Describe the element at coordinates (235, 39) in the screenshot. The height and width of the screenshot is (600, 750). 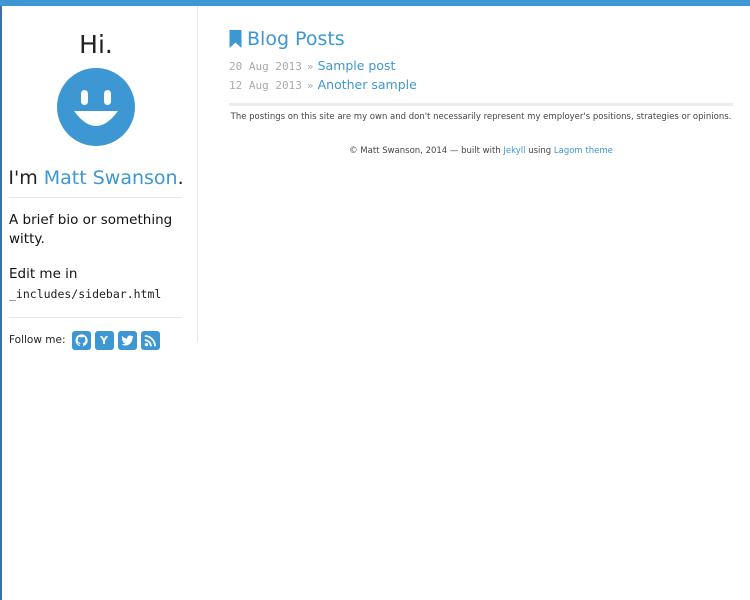
I see `bookmark-icon` at that location.